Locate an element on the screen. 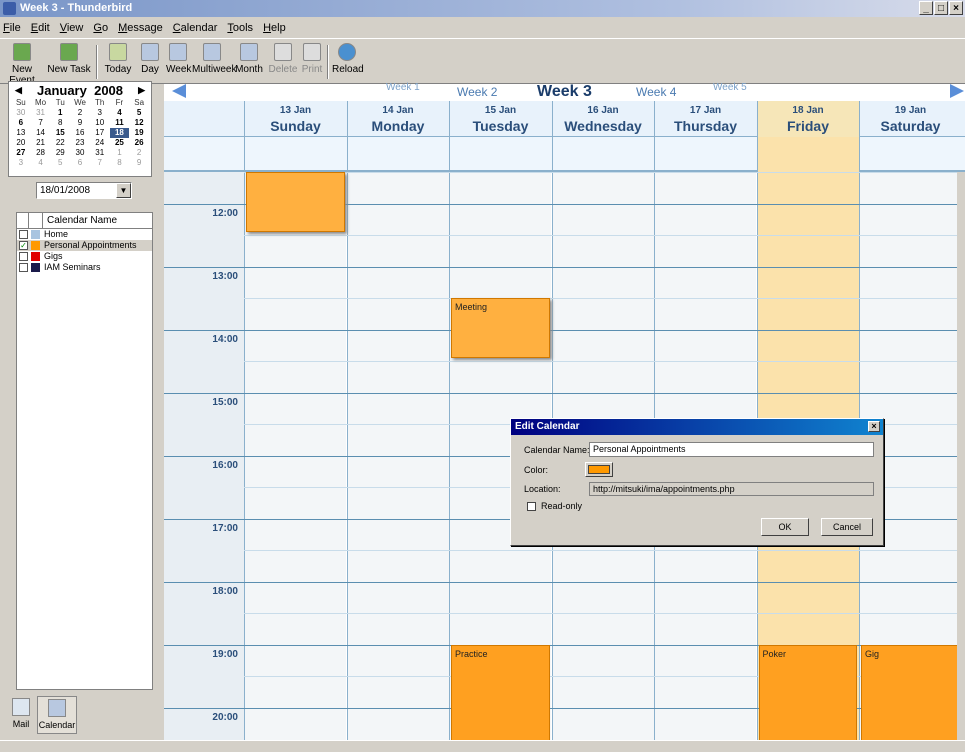  week-5-link: Week 5 is located at coordinates (730, 87).